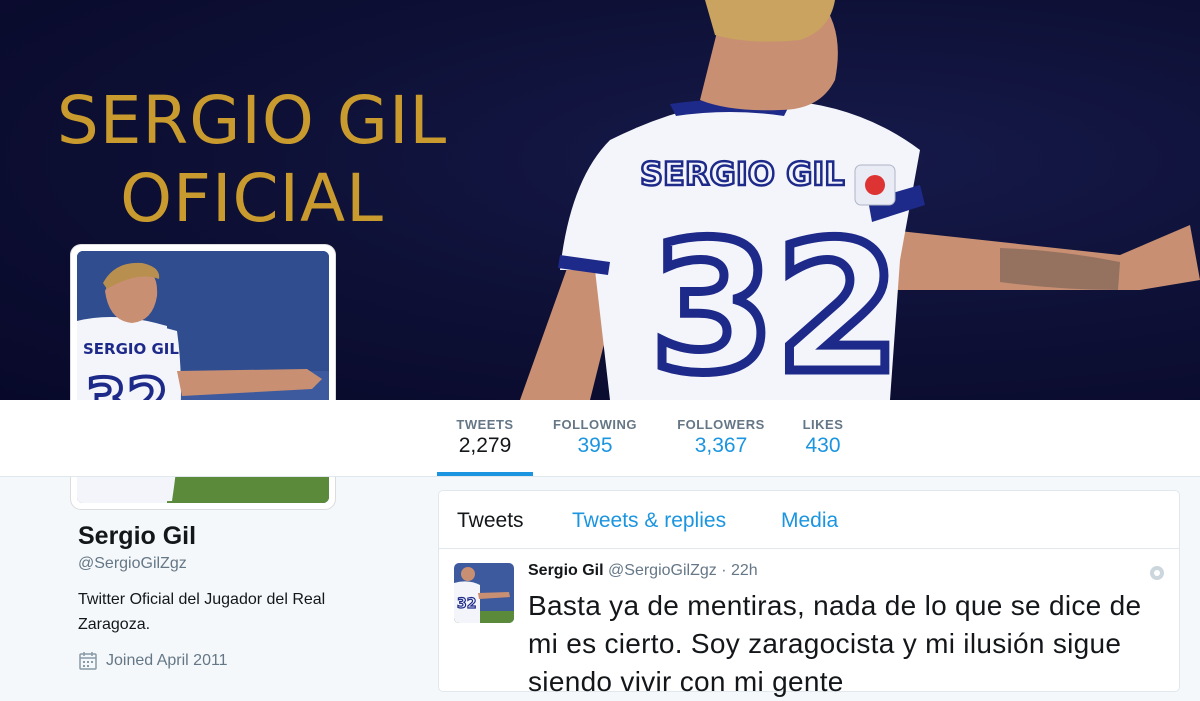 The image size is (1200, 701). Describe the element at coordinates (1157, 573) in the screenshot. I see `more-options-icon` at that location.